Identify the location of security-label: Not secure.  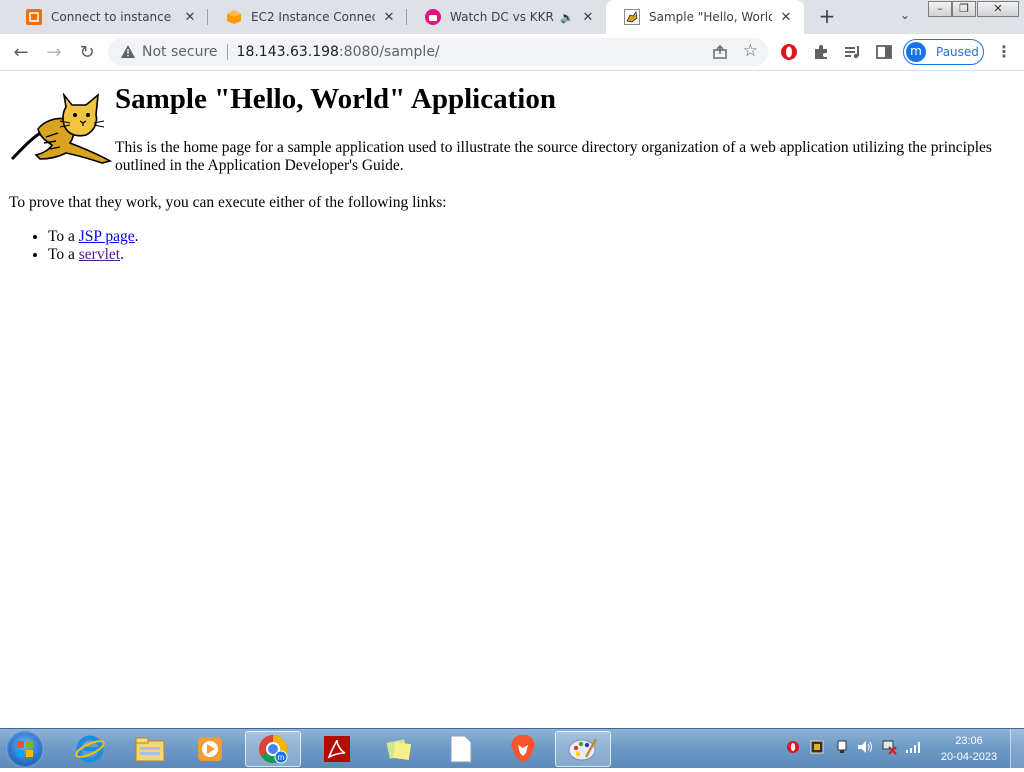
(180, 52).